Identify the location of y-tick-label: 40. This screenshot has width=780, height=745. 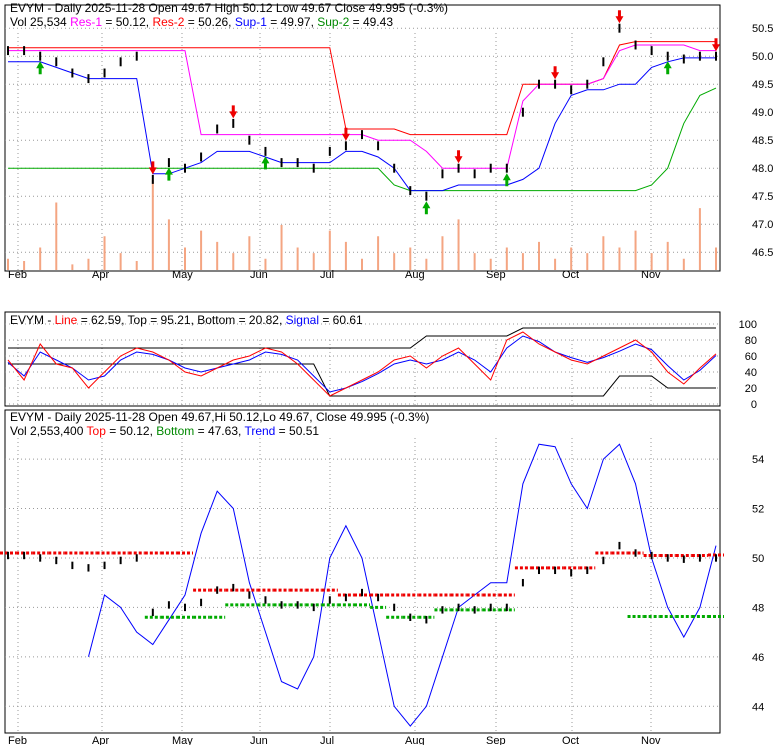
(751, 373).